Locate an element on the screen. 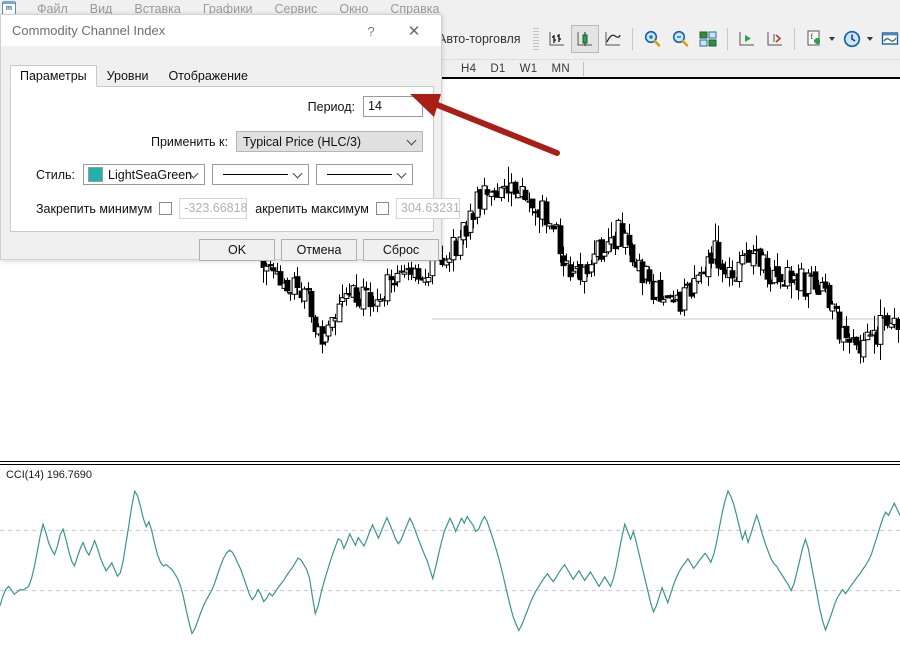  apply-to-label: Применить к: is located at coordinates (189, 141).